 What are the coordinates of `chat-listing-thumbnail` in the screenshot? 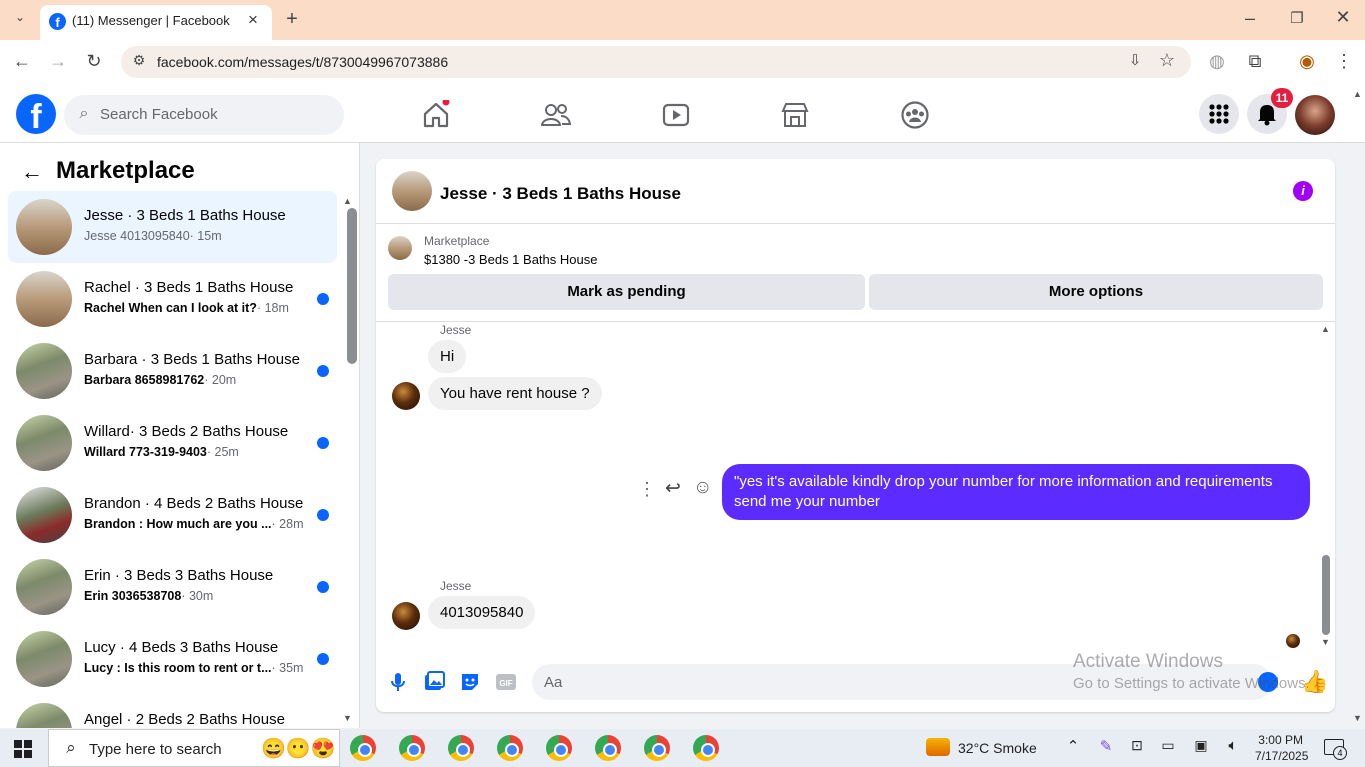 It's located at (412, 191).